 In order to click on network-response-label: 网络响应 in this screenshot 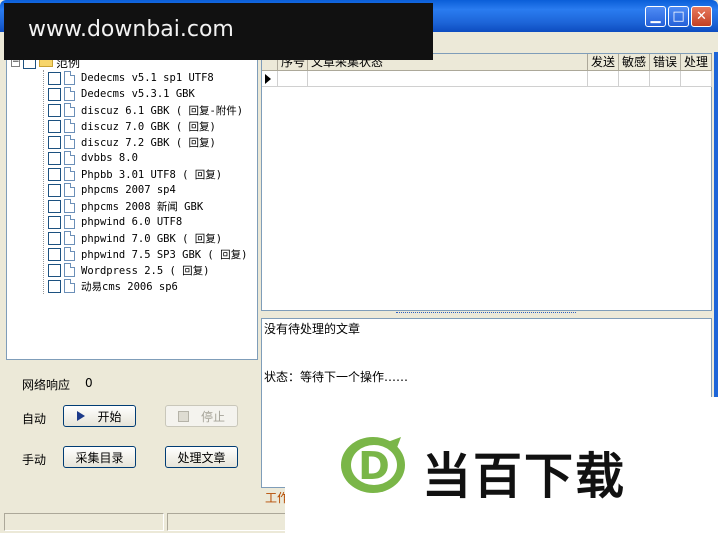, I will do `click(46, 385)`.